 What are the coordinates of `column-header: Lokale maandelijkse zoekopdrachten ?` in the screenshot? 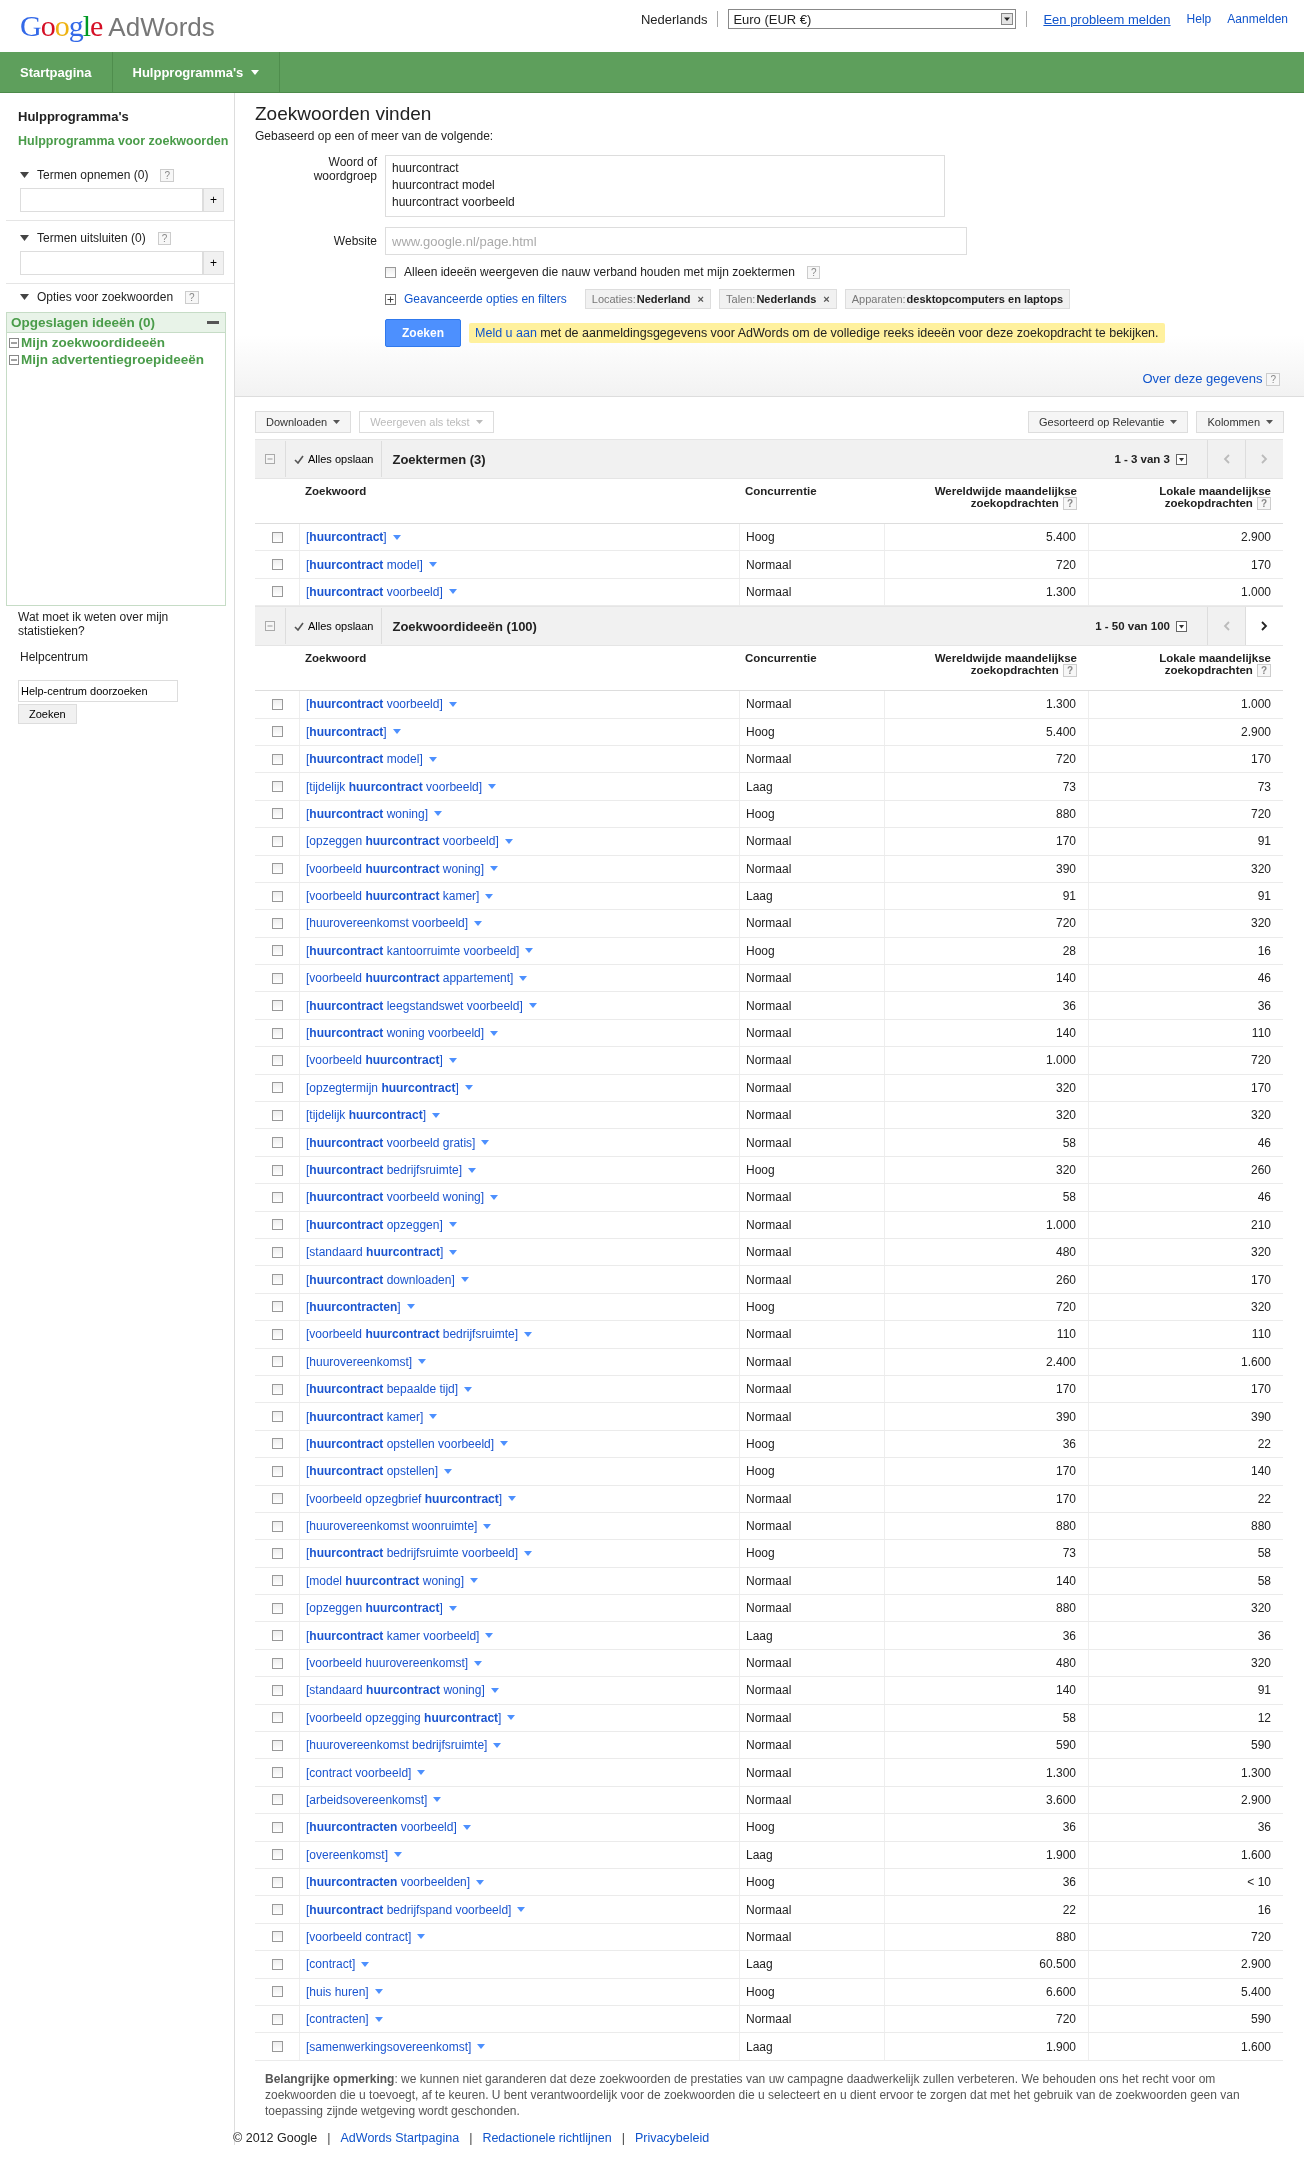 It's located at (1183, 497).